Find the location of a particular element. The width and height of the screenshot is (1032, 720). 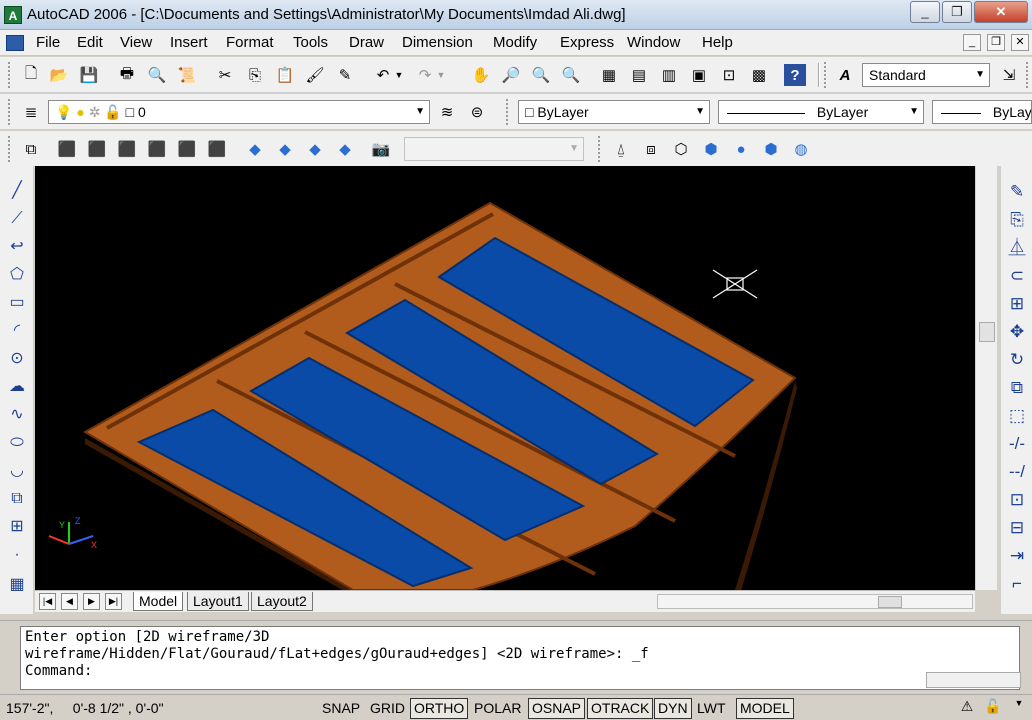

lineweight-select: ByLayer is located at coordinates (982, 112).